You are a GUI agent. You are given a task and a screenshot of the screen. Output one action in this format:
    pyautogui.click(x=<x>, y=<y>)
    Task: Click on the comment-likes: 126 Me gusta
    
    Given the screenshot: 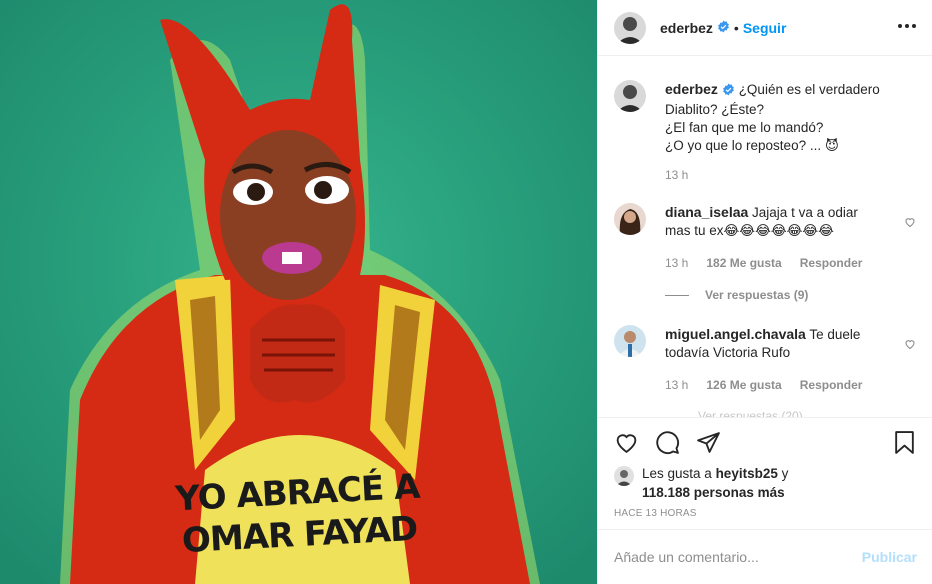 What is the action you would take?
    pyautogui.click(x=743, y=385)
    